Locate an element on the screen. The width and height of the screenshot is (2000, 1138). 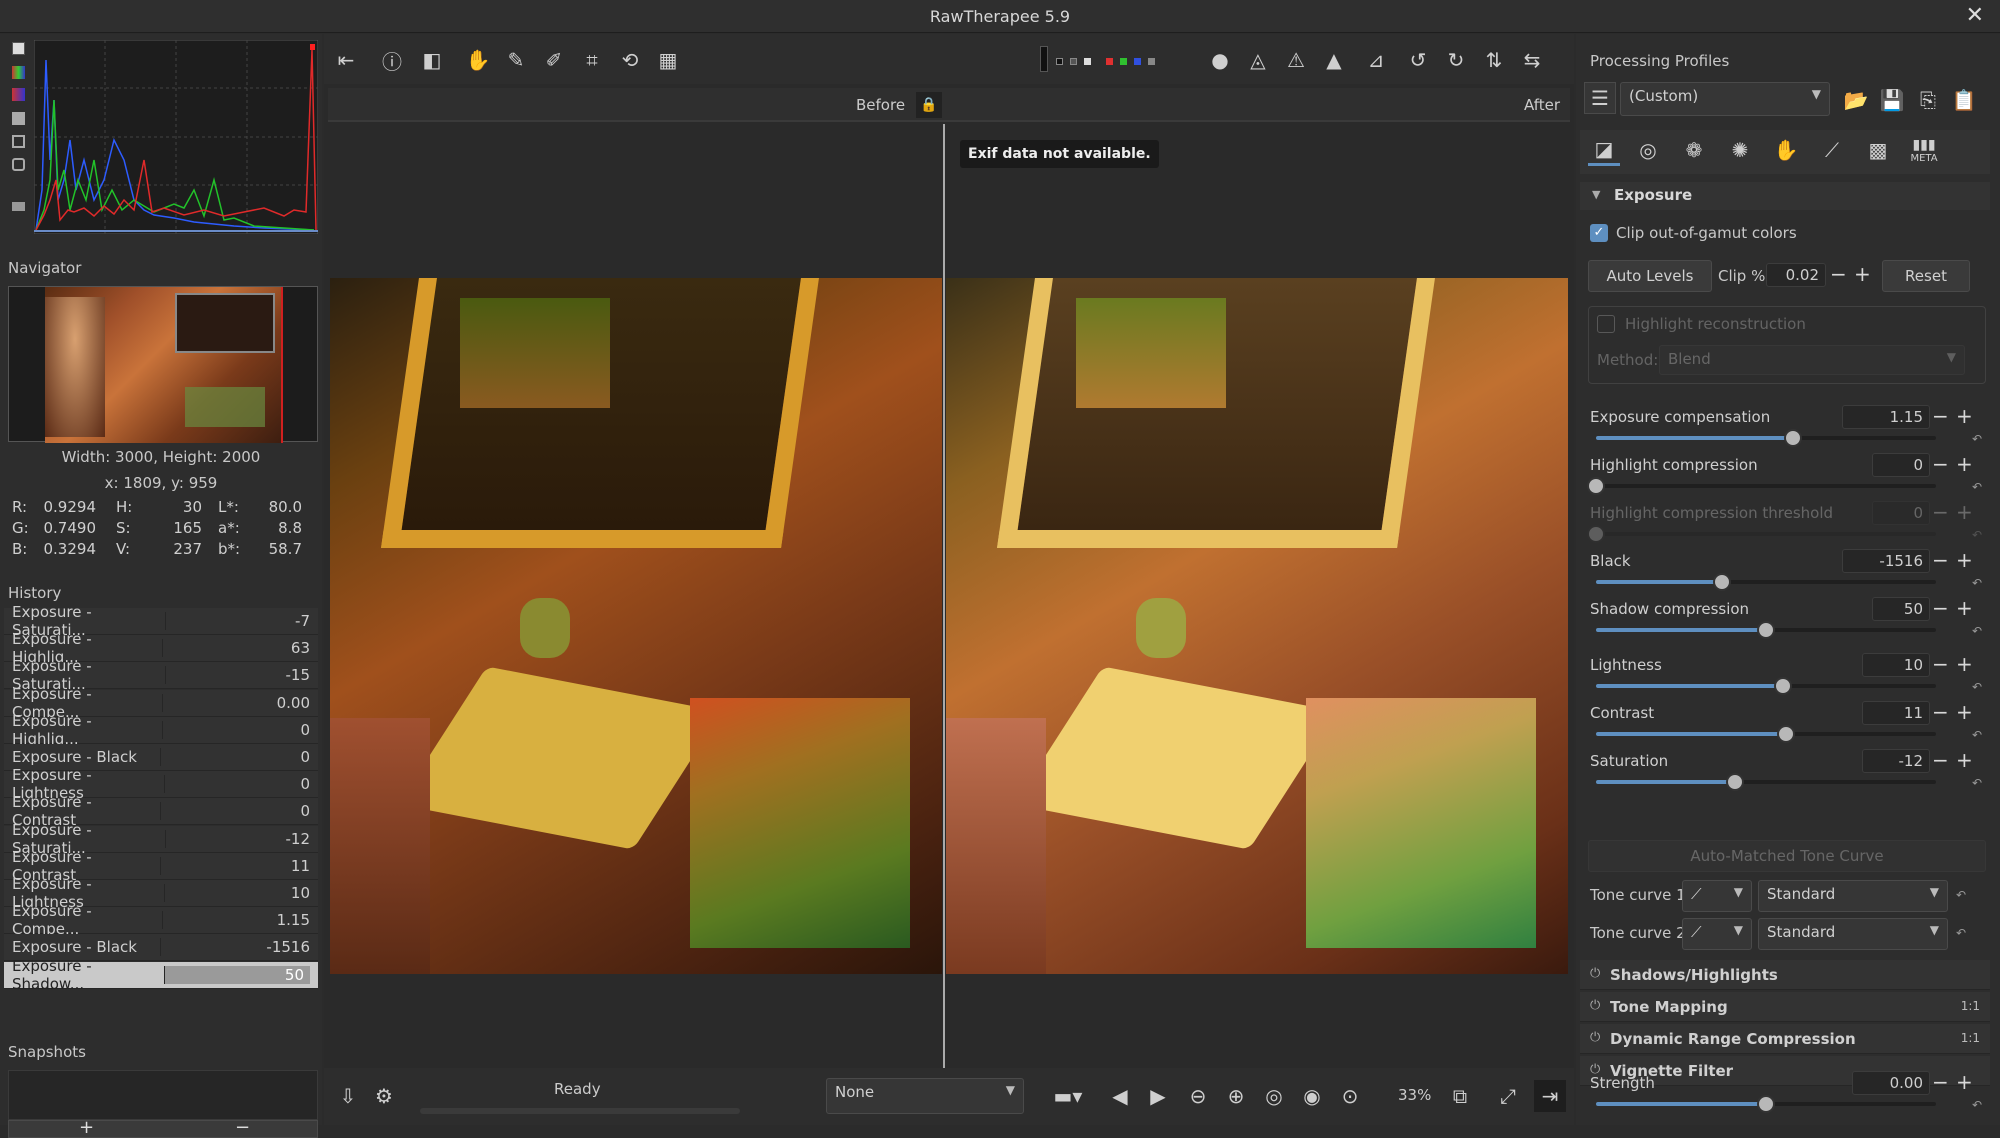
highlight-compression-minus: − is located at coordinates (1940, 464).